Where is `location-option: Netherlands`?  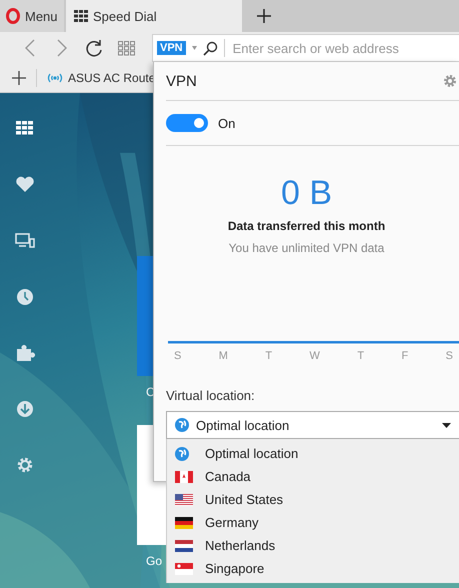 location-option: Netherlands is located at coordinates (313, 545).